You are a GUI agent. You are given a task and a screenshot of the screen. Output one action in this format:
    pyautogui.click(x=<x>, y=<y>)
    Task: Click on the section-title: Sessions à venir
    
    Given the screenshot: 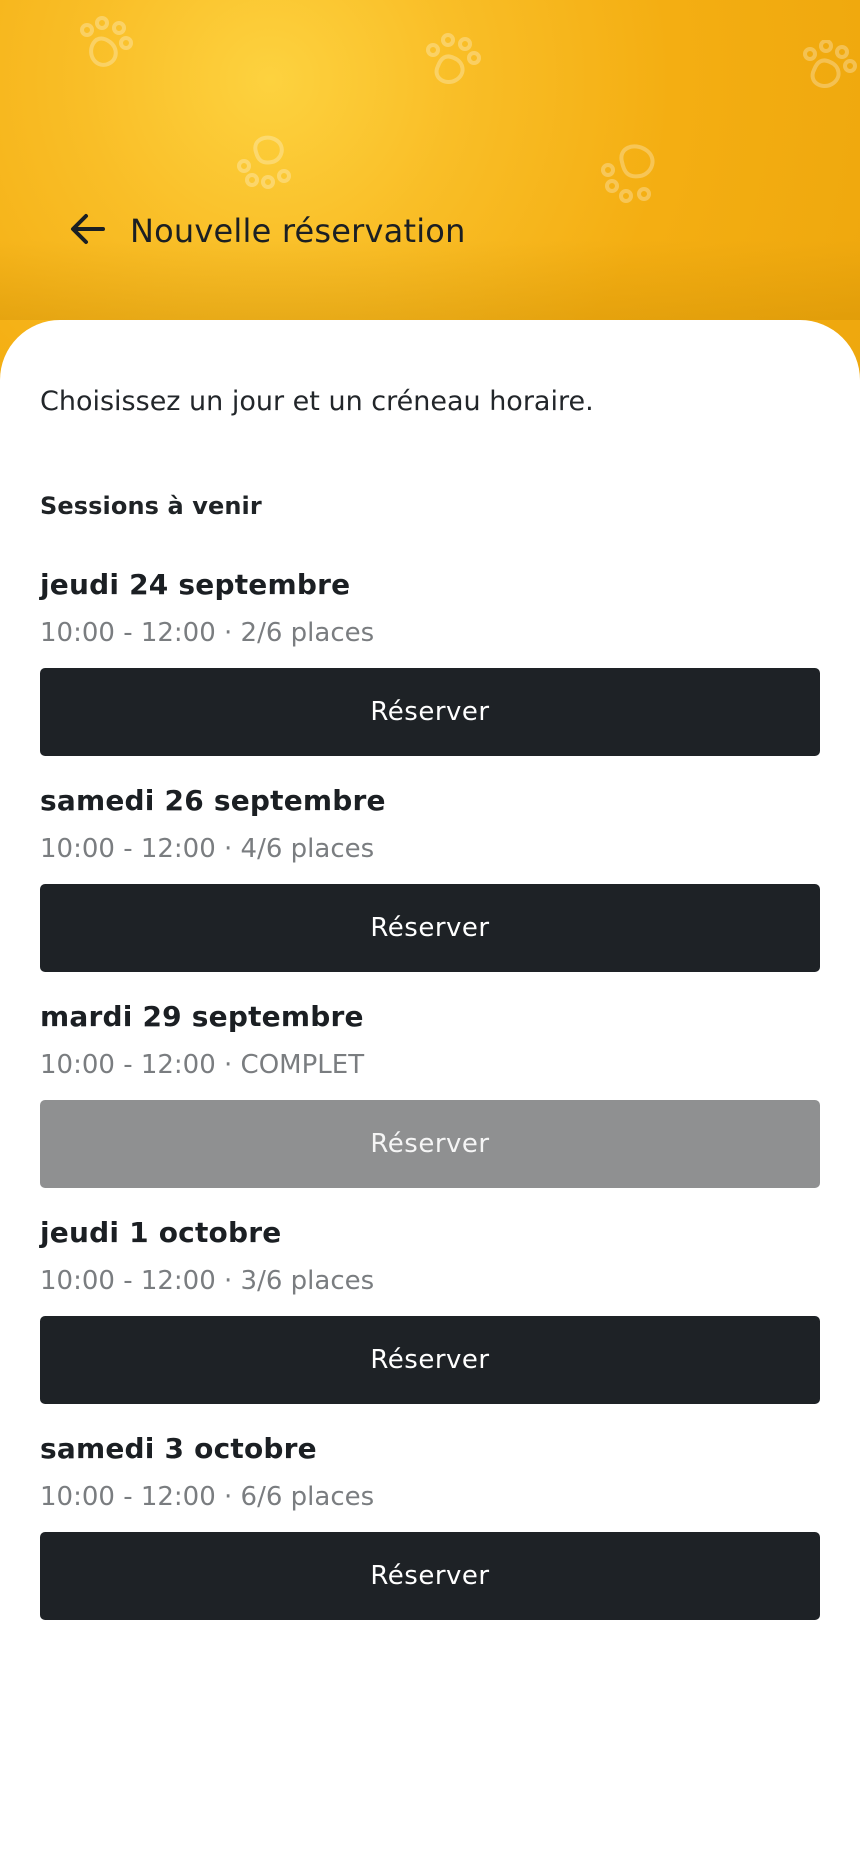 What is the action you would take?
    pyautogui.click(x=151, y=506)
    